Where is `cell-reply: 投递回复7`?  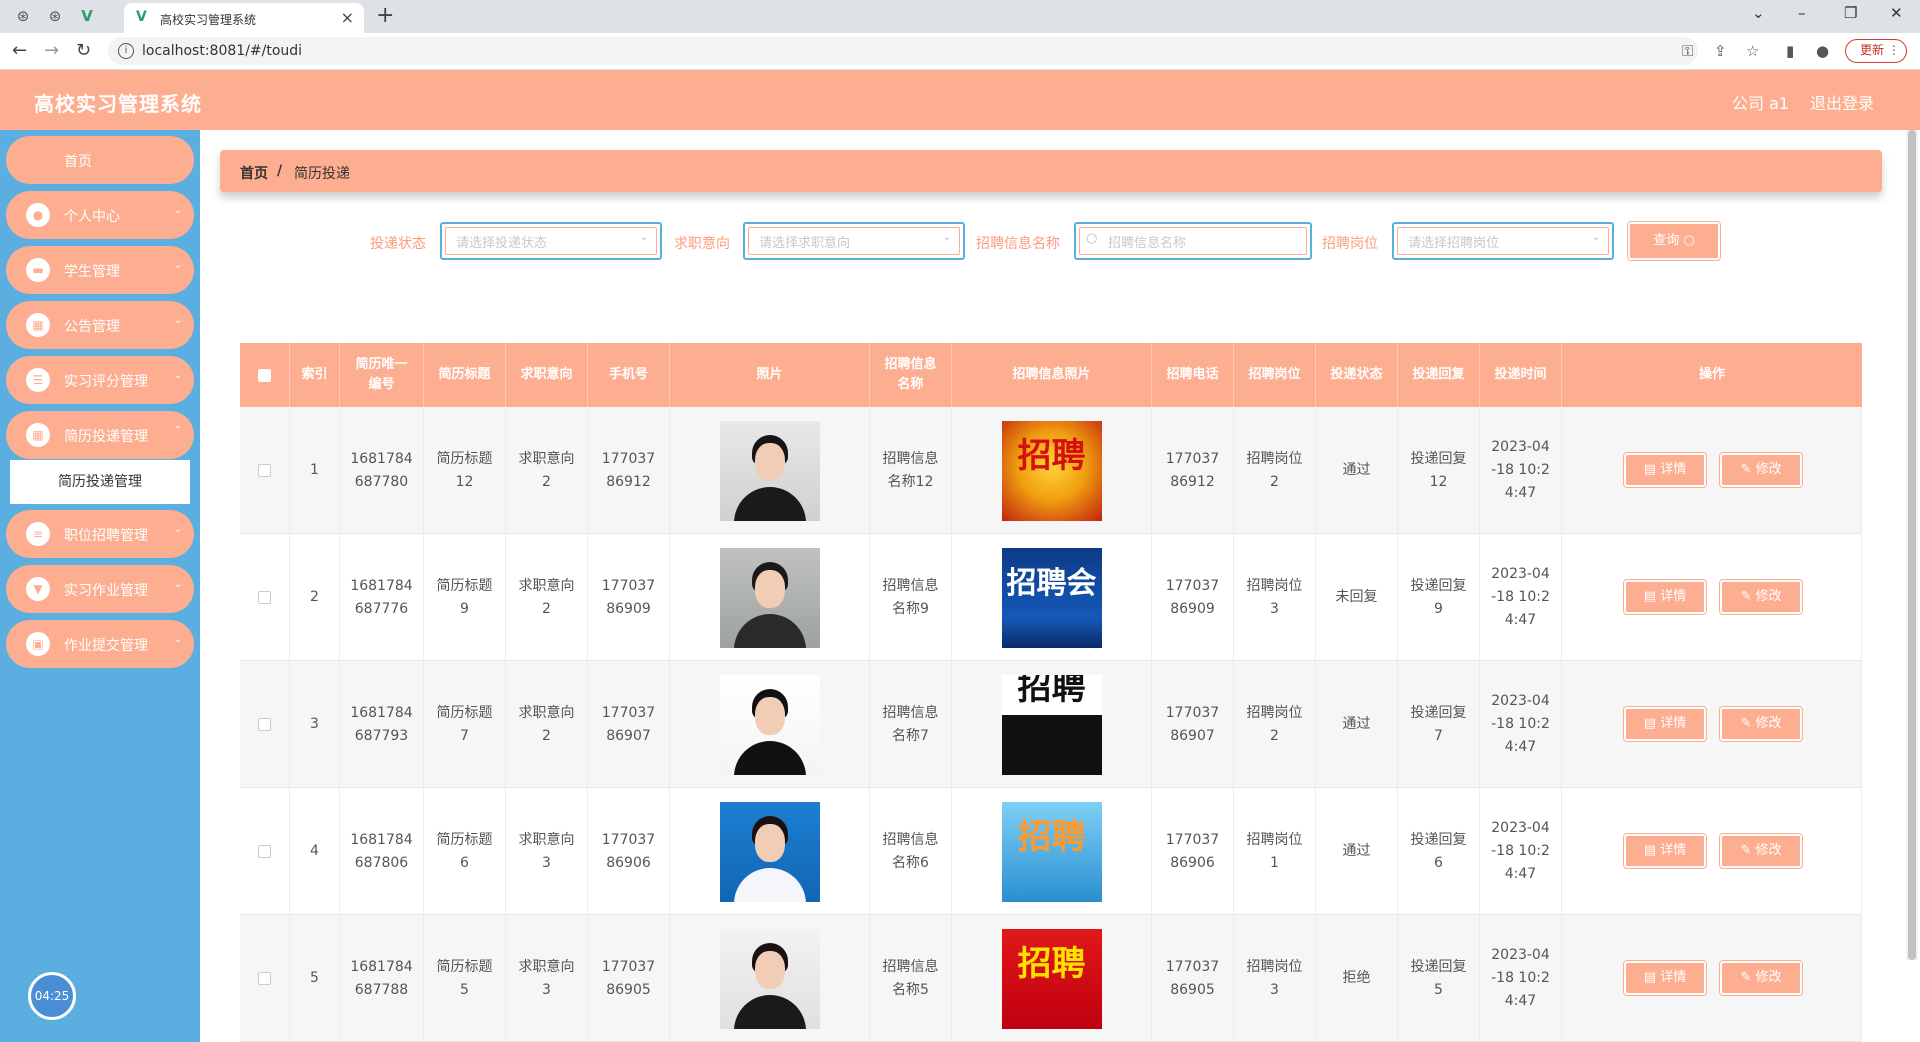 cell-reply: 投递回复7 is located at coordinates (1439, 724).